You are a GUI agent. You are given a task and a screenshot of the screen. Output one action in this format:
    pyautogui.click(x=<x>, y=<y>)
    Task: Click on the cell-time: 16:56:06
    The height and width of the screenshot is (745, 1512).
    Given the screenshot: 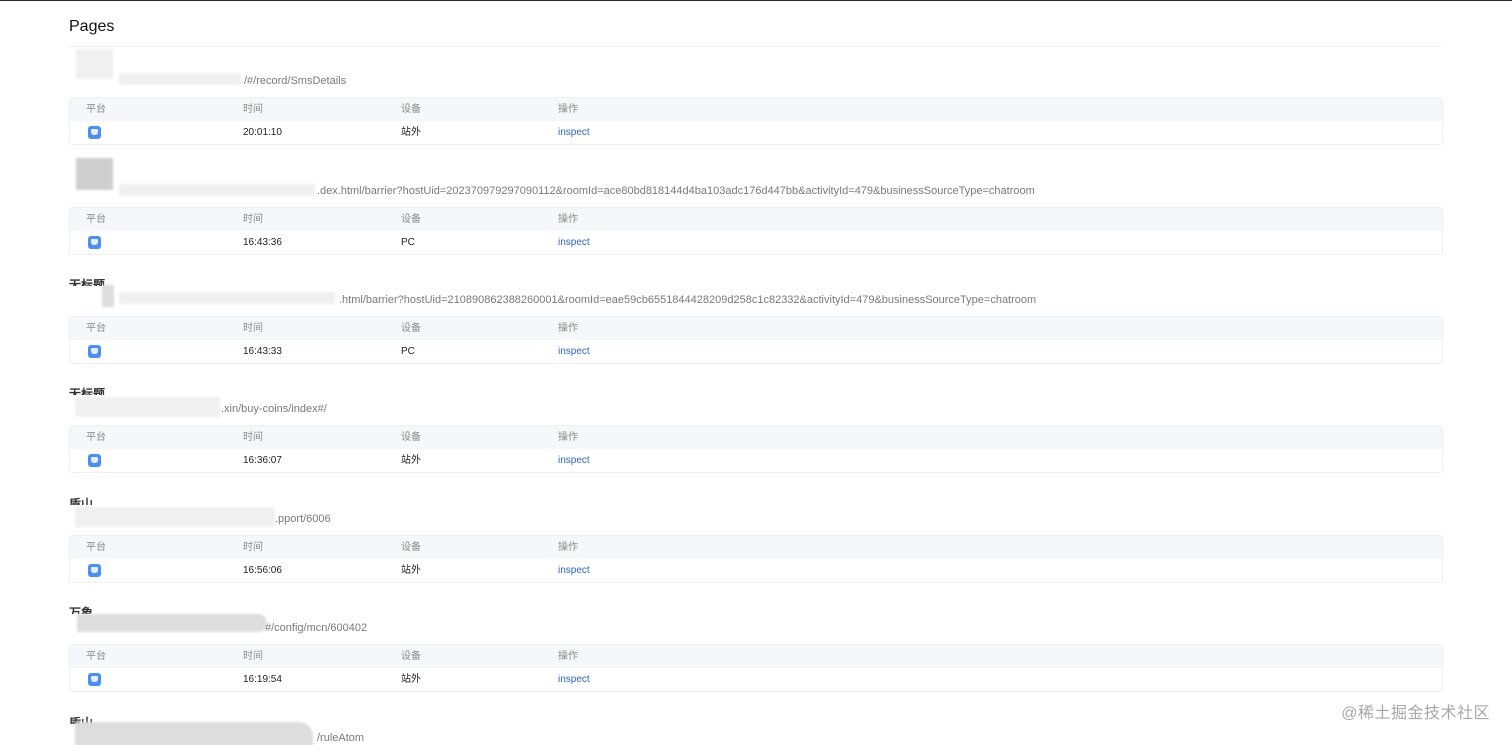 What is the action you would take?
    pyautogui.click(x=262, y=570)
    